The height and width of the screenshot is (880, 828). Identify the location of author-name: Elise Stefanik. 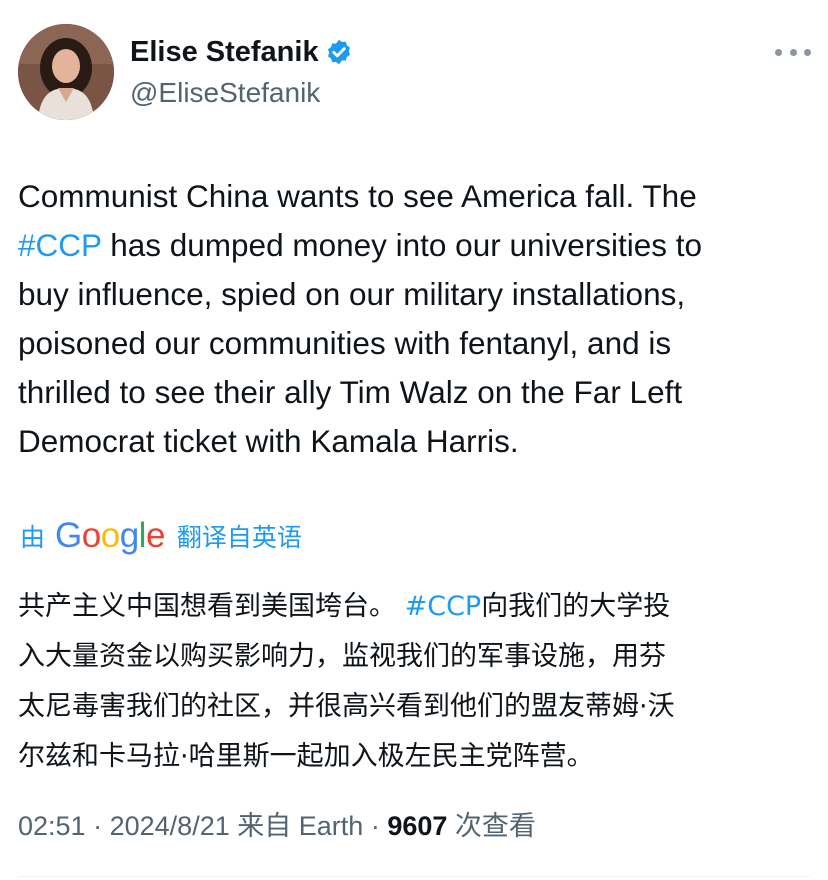
(241, 52).